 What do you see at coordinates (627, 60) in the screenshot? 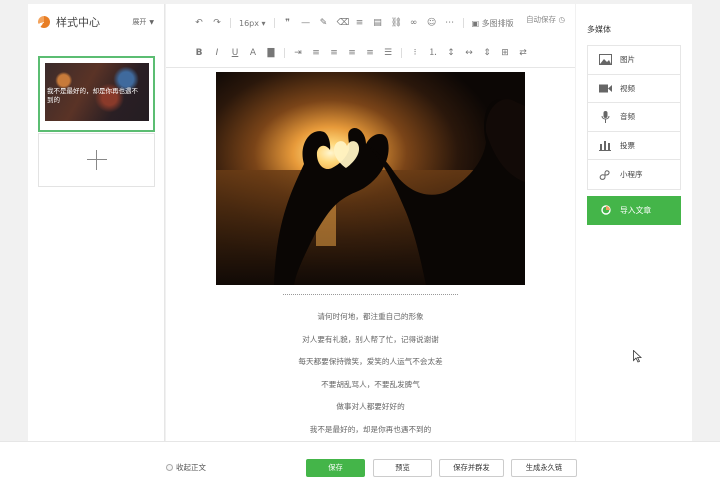
I see `media-item-label: 图片` at bounding box center [627, 60].